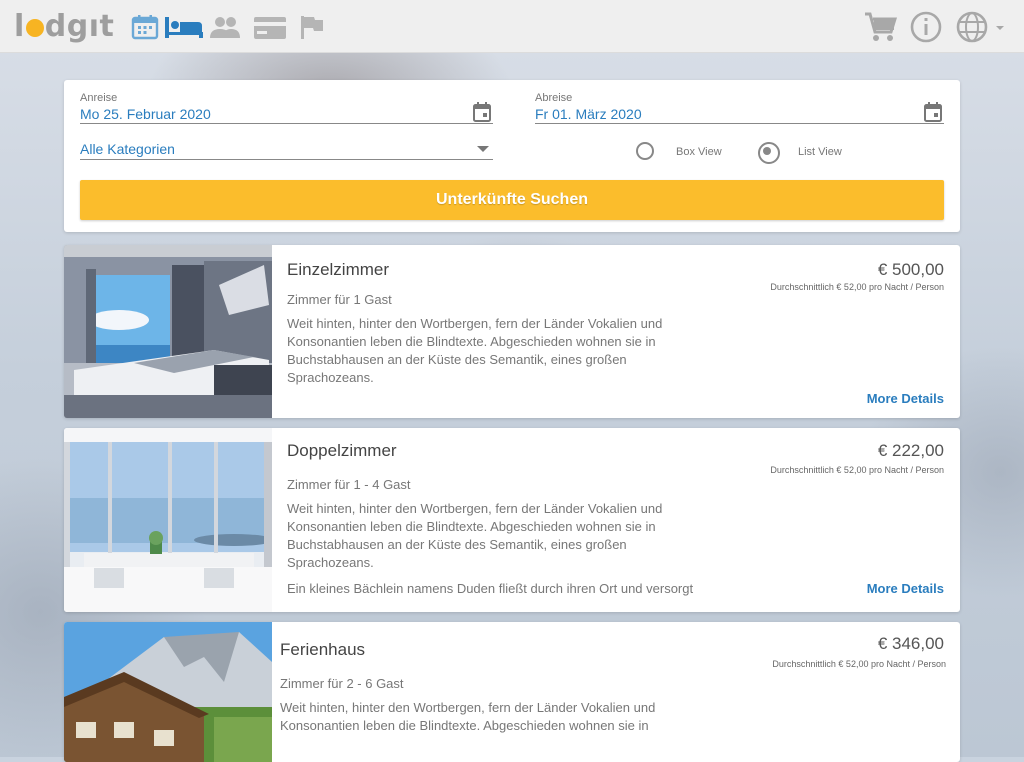 The image size is (1024, 762). Describe the element at coordinates (127, 149) in the screenshot. I see `category-value: Alle Kategorien` at that location.